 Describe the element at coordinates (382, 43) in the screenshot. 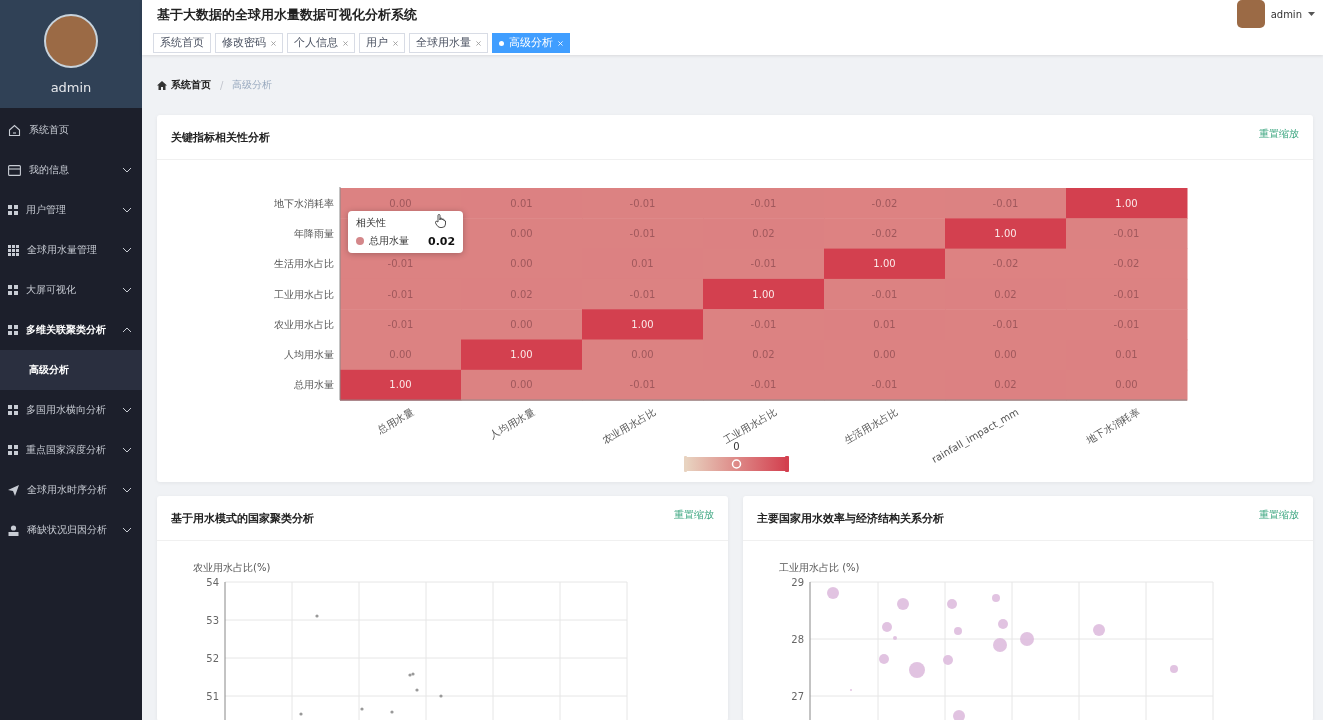

I see `tab: 用户` at that location.